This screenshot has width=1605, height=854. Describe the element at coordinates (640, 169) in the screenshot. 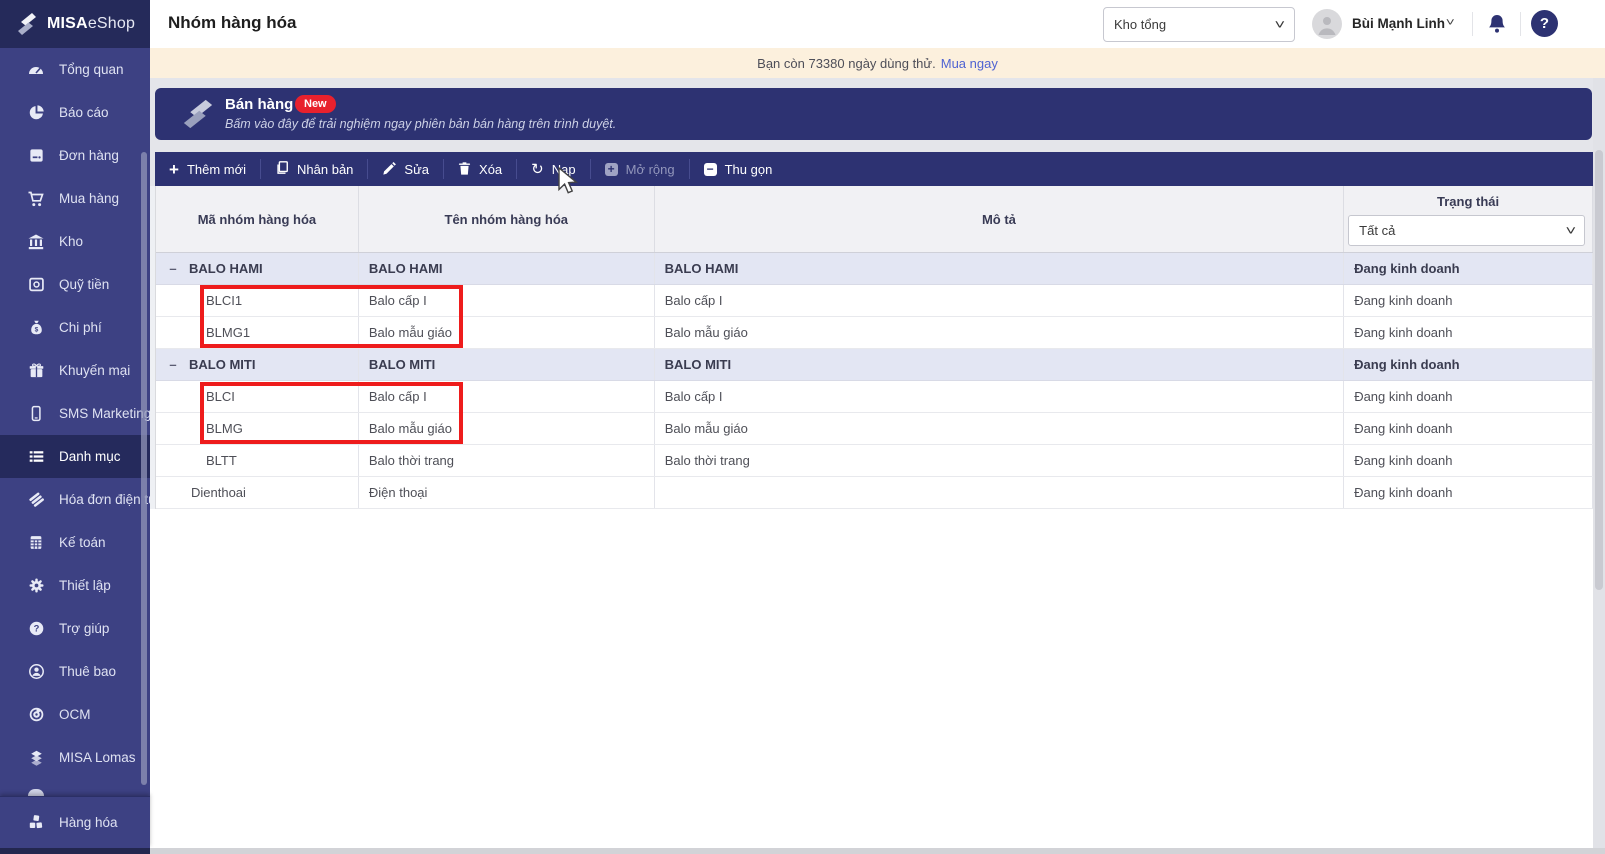

I see `expand-all-button: + Mở rộng` at that location.